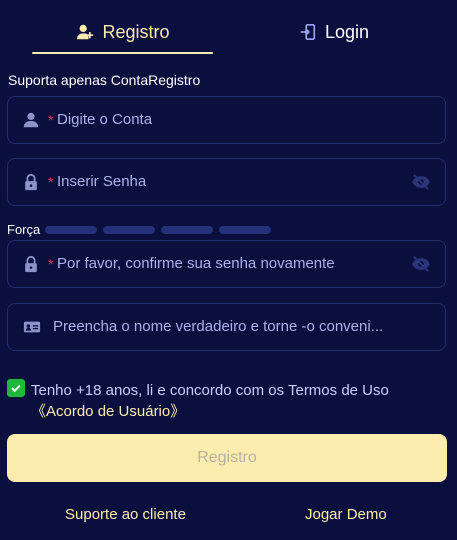  I want to click on account-field: * Digite o Conta, so click(226, 120).